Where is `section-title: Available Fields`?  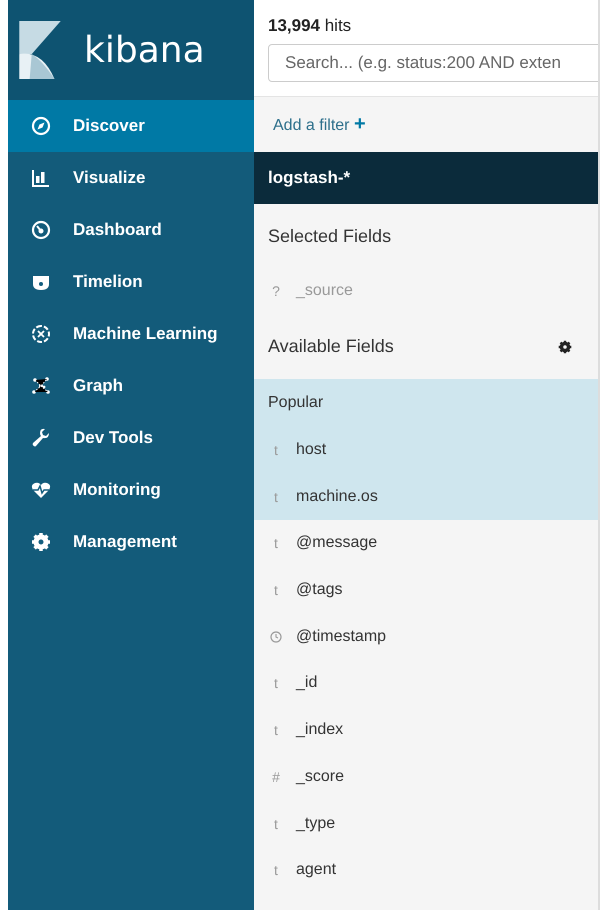 section-title: Available Fields is located at coordinates (331, 347).